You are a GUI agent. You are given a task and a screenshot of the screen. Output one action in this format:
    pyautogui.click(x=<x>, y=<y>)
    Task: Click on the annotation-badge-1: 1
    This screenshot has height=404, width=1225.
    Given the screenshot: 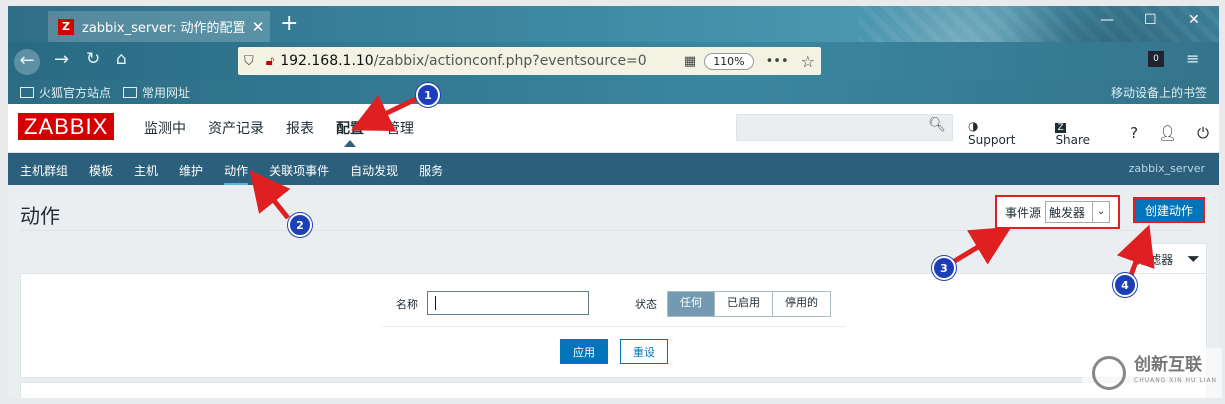 What is the action you would take?
    pyautogui.click(x=428, y=95)
    